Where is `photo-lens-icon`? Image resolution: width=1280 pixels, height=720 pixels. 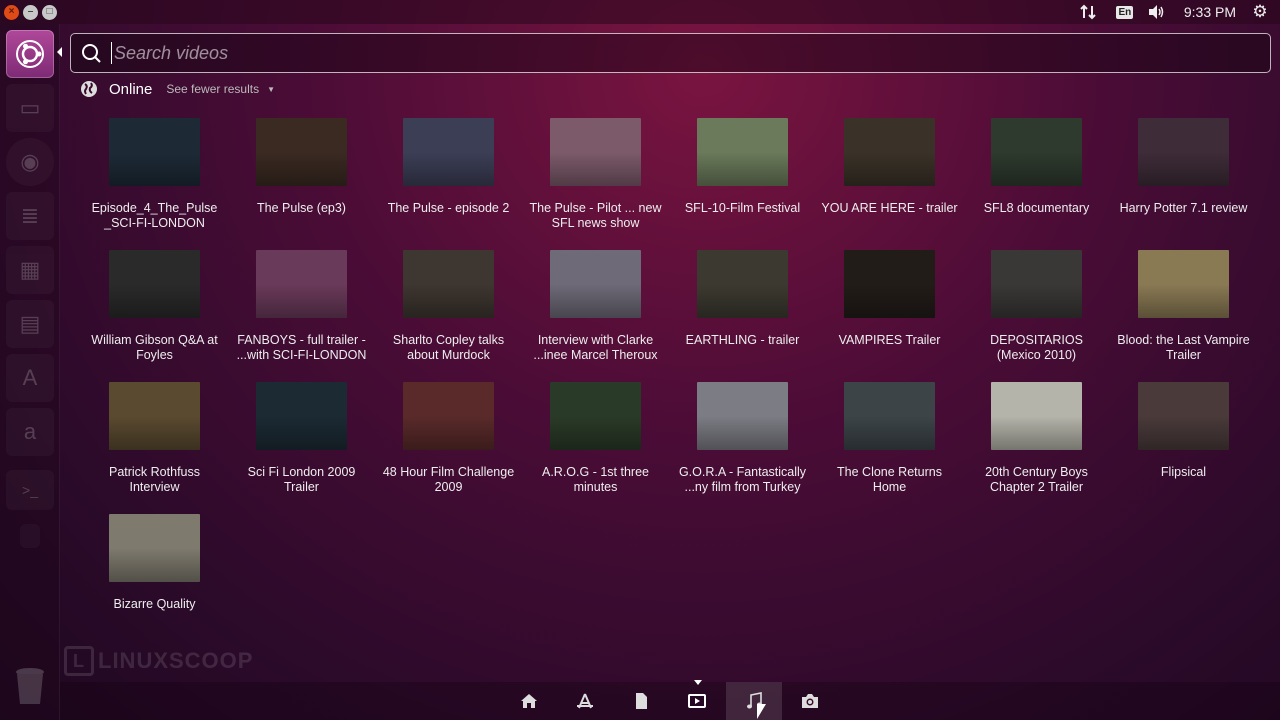
photo-lens-icon is located at coordinates (810, 701).